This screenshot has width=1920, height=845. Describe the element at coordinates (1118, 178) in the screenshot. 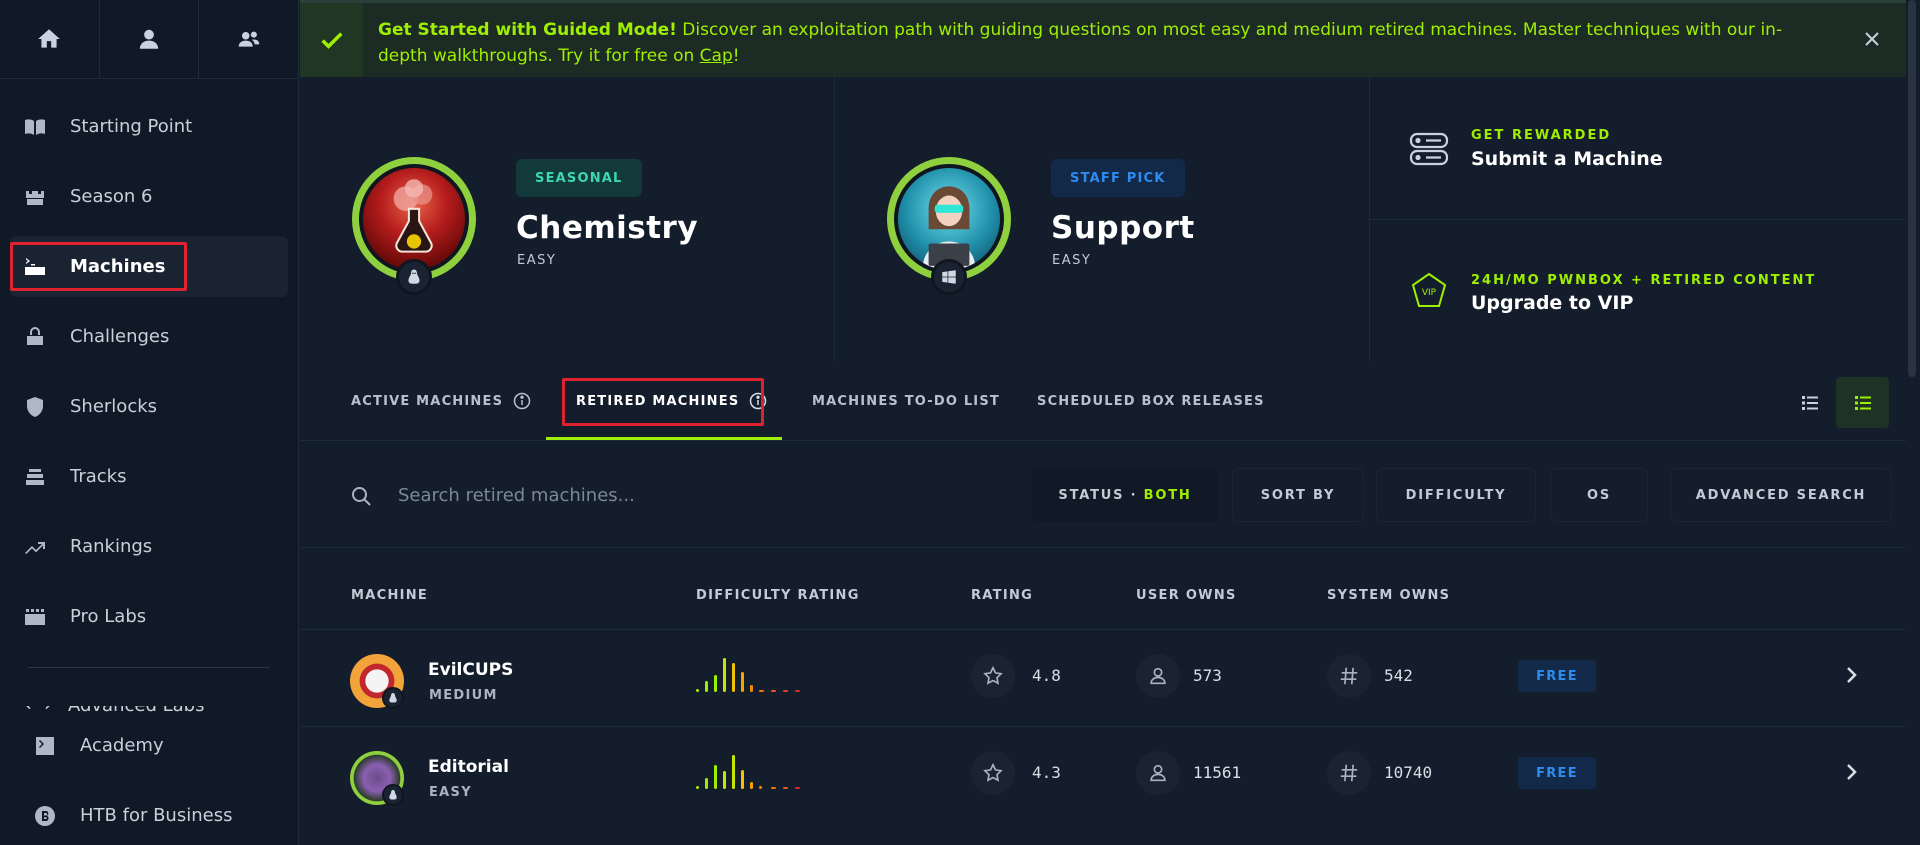

I see `staff-pick-badge: STAFF PICK` at that location.